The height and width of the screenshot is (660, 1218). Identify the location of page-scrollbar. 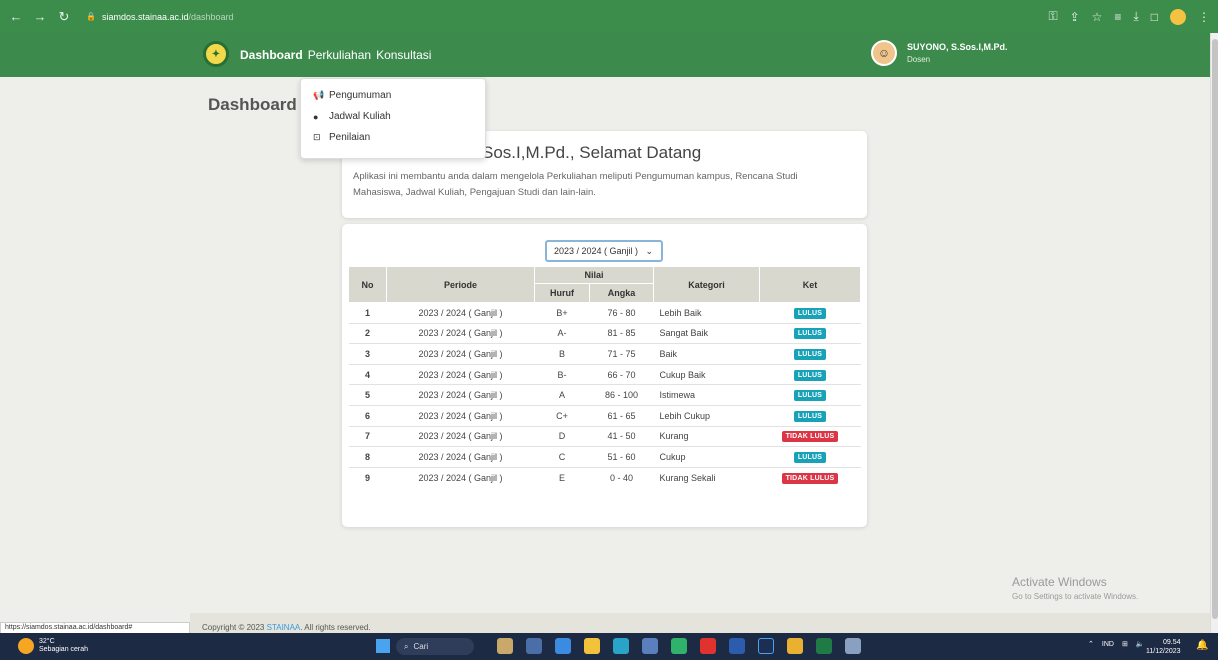
(1214, 333).